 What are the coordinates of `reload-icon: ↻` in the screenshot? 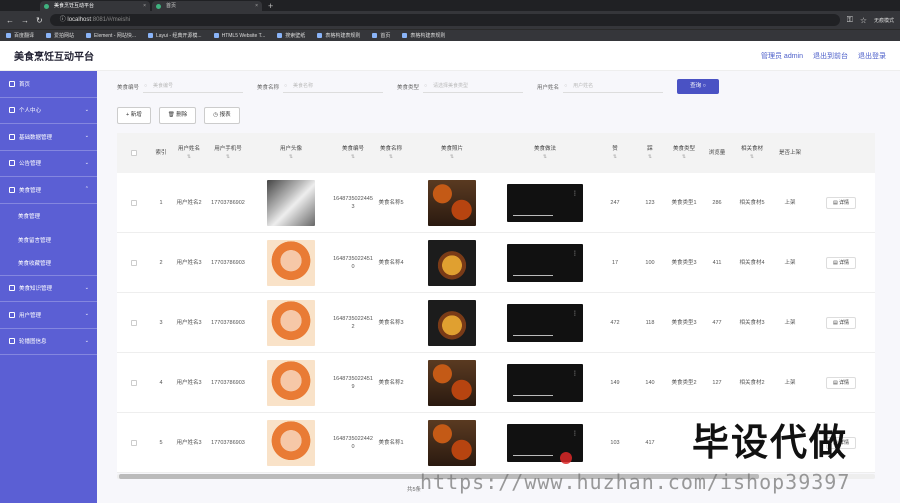 It's located at (39, 20).